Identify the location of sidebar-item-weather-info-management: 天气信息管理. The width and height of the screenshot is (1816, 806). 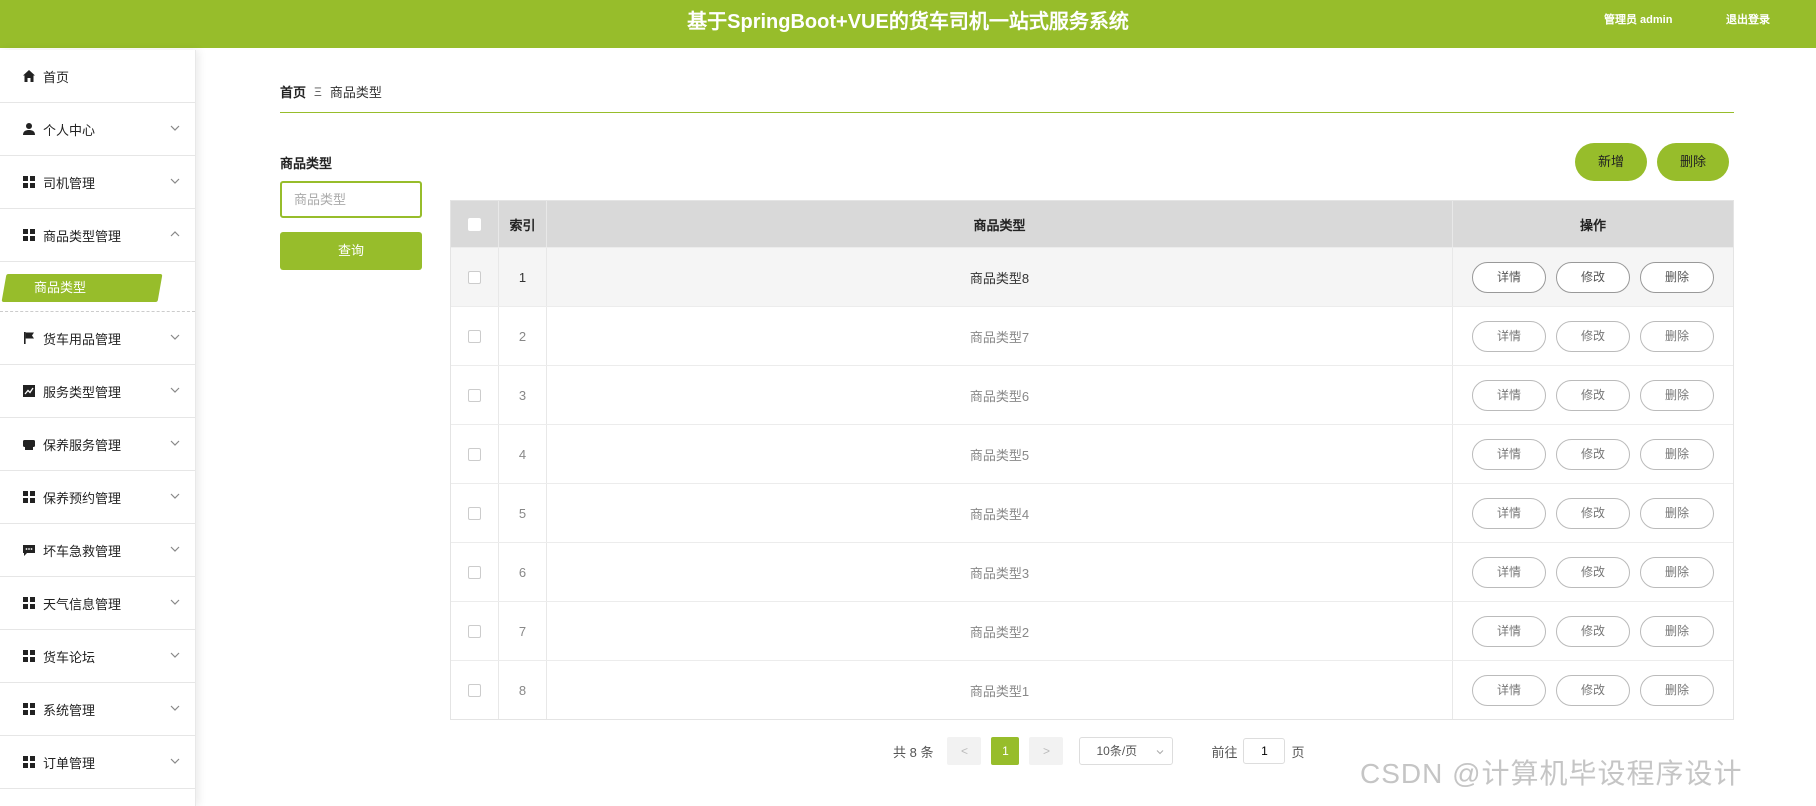
(97, 603).